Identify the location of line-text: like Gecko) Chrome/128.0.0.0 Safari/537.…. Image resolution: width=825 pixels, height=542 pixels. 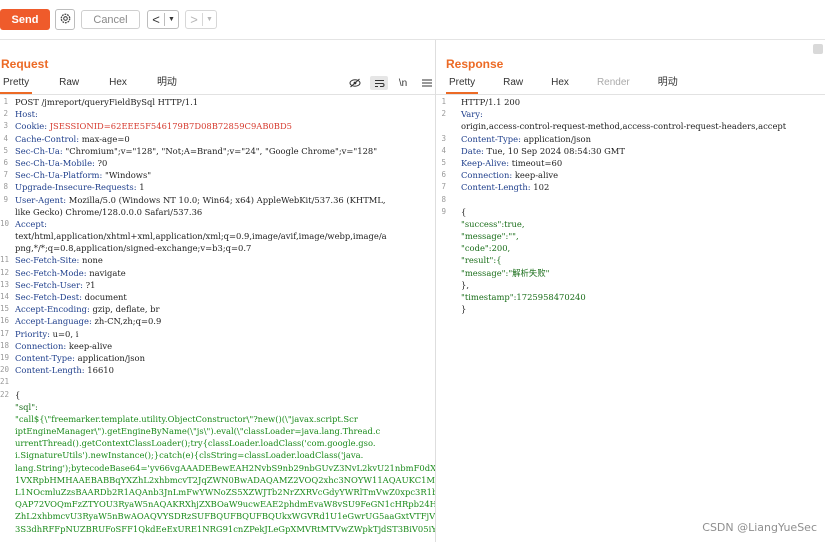
(108, 212).